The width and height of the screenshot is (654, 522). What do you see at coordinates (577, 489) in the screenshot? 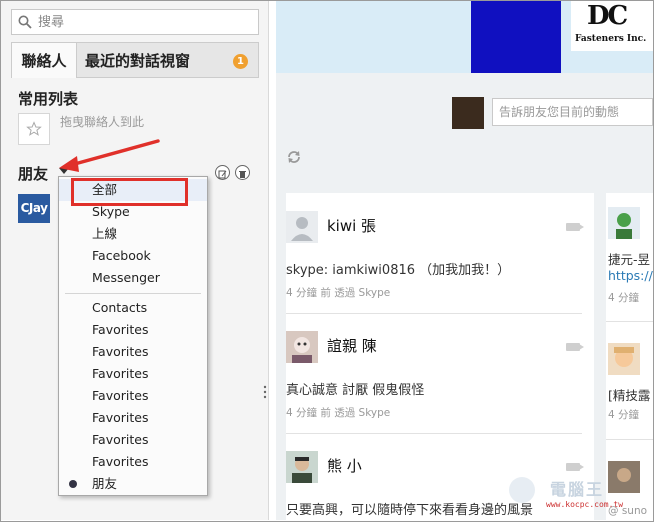
I see `watermark-title: 電腦王` at bounding box center [577, 489].